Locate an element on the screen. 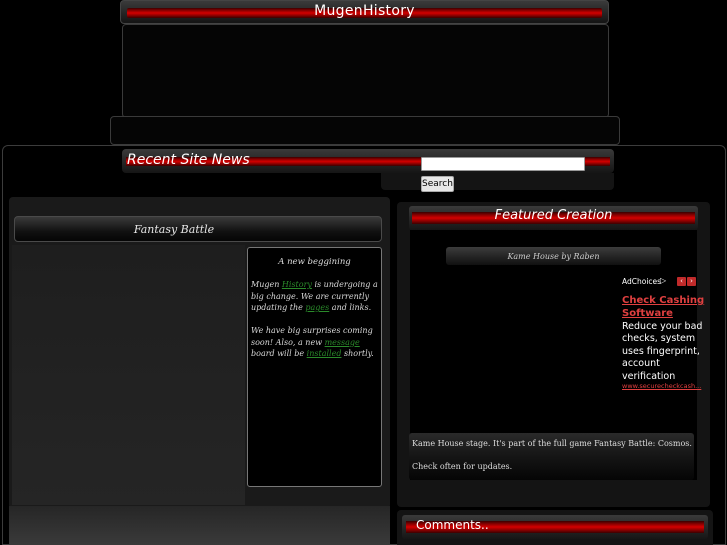 This screenshot has height=545, width=727. card-text: Mugen is located at coordinates (266, 284).